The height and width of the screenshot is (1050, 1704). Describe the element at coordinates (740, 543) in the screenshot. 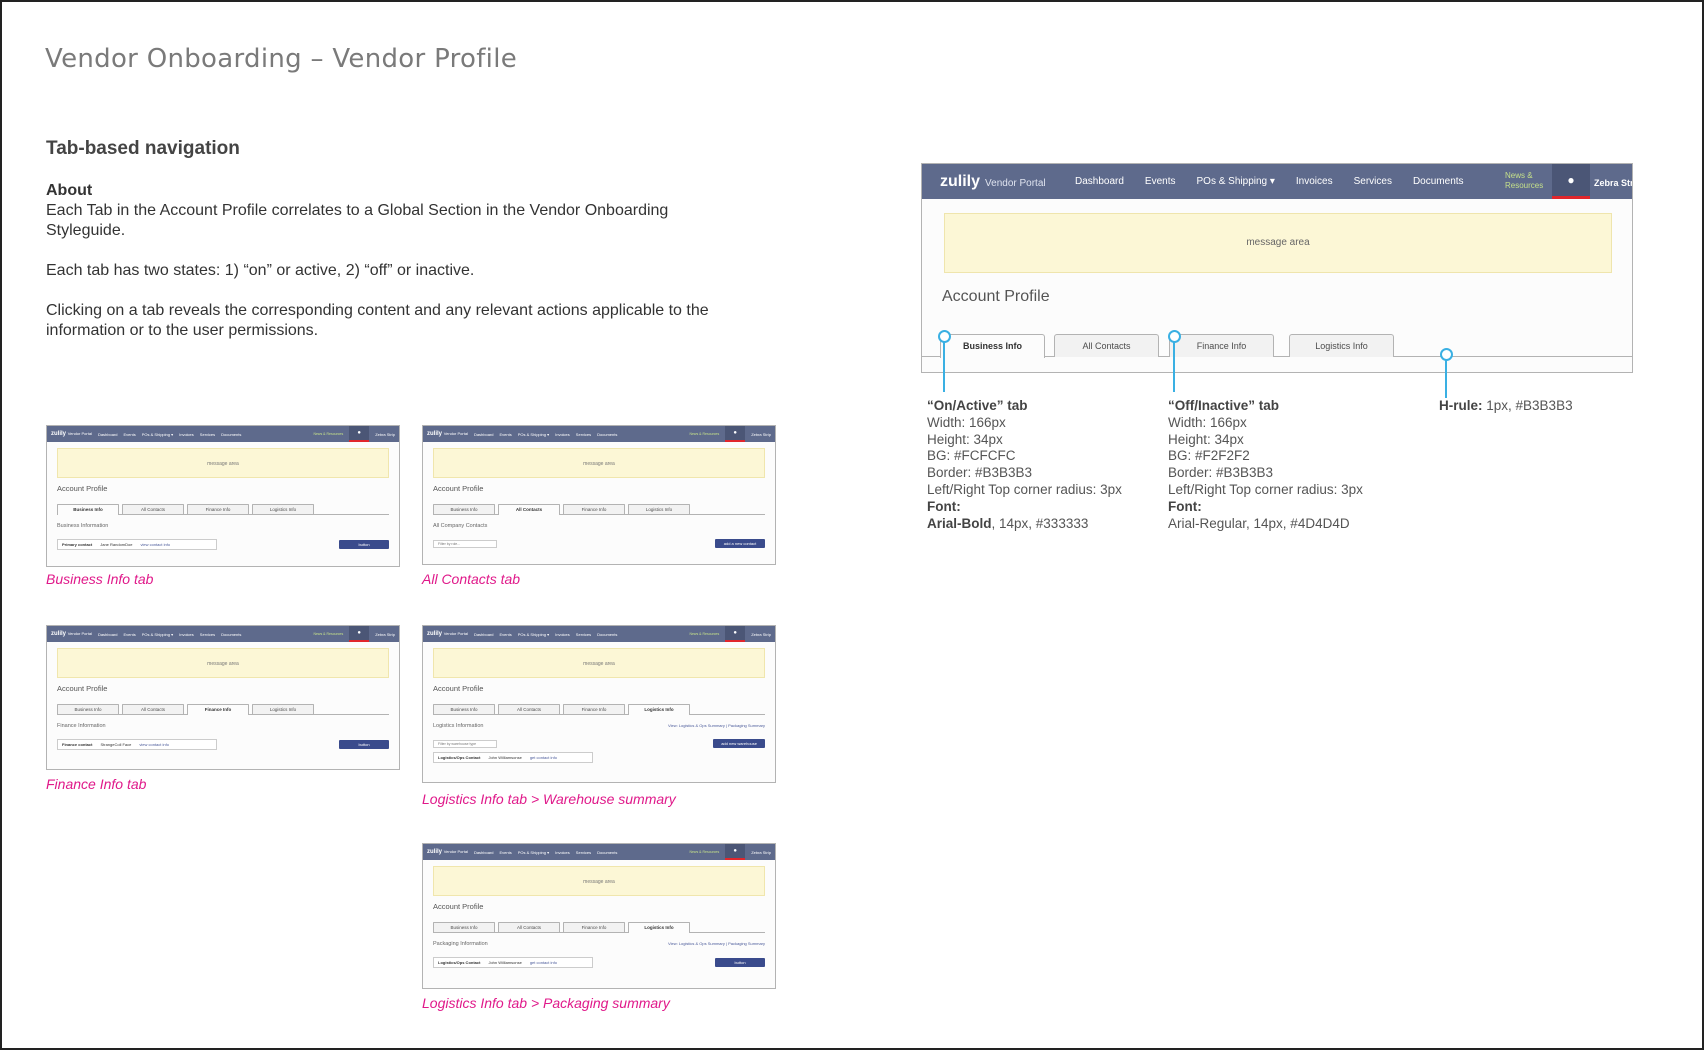

I see `add-contact-button: add a new contact` at that location.